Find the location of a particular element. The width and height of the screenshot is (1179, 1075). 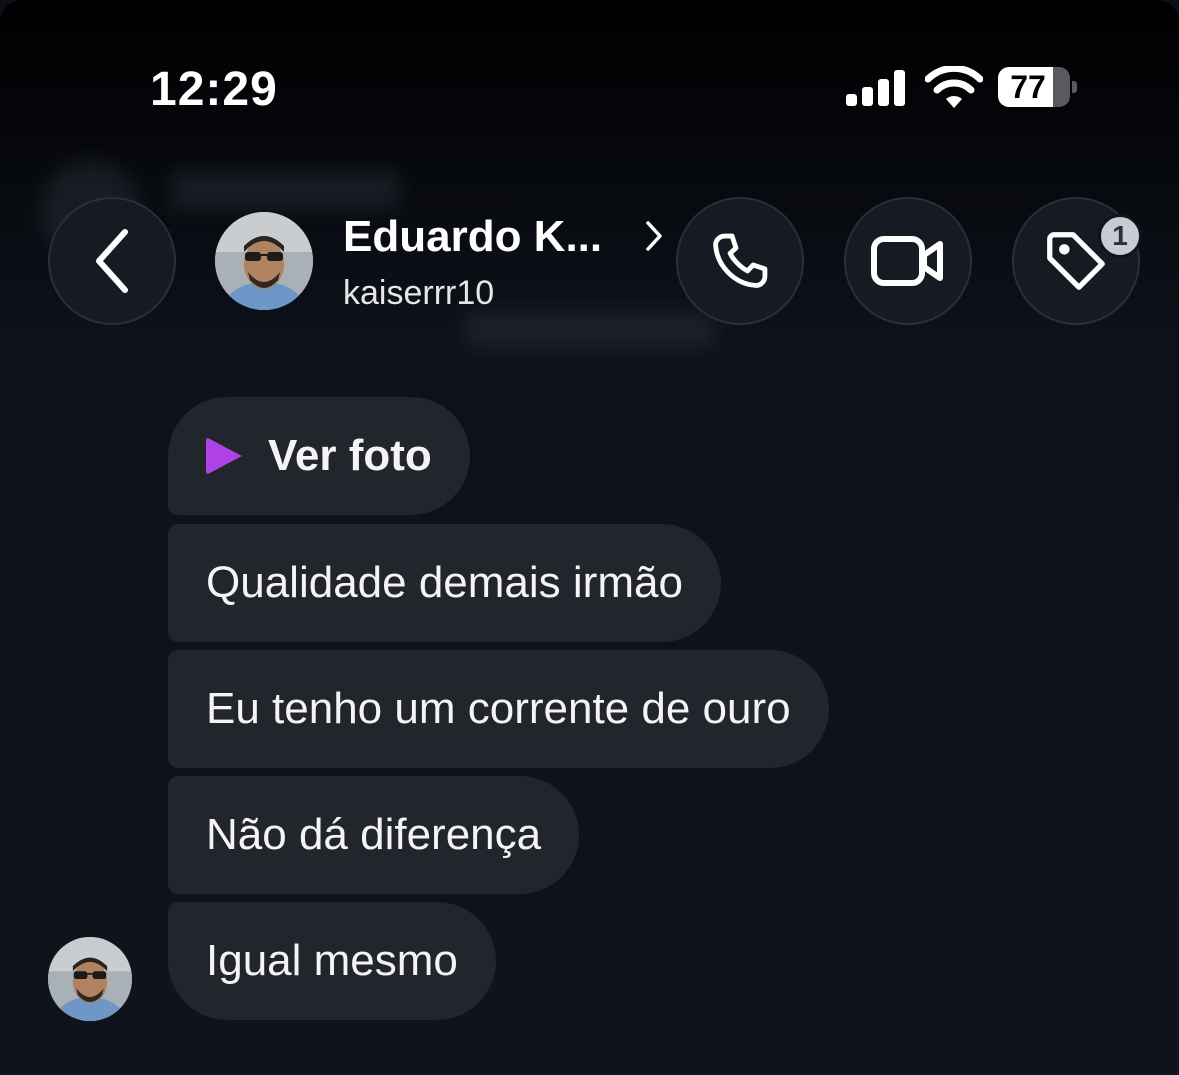

message-bubble: Não dá diferença is located at coordinates (374, 835).